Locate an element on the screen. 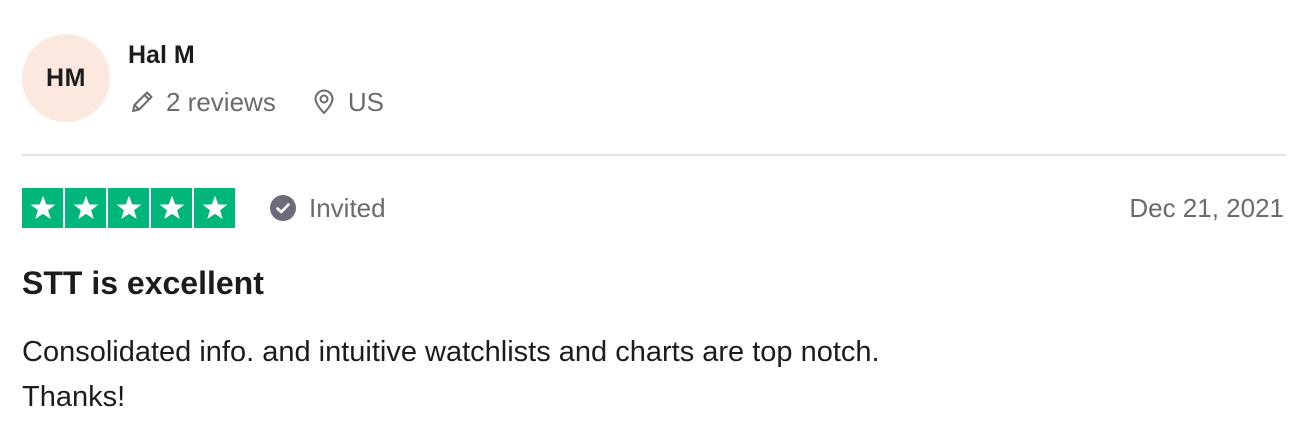 This screenshot has height=442, width=1306. reviewer-header: HM Hal M 2 reviews US is located at coordinates (203, 78).